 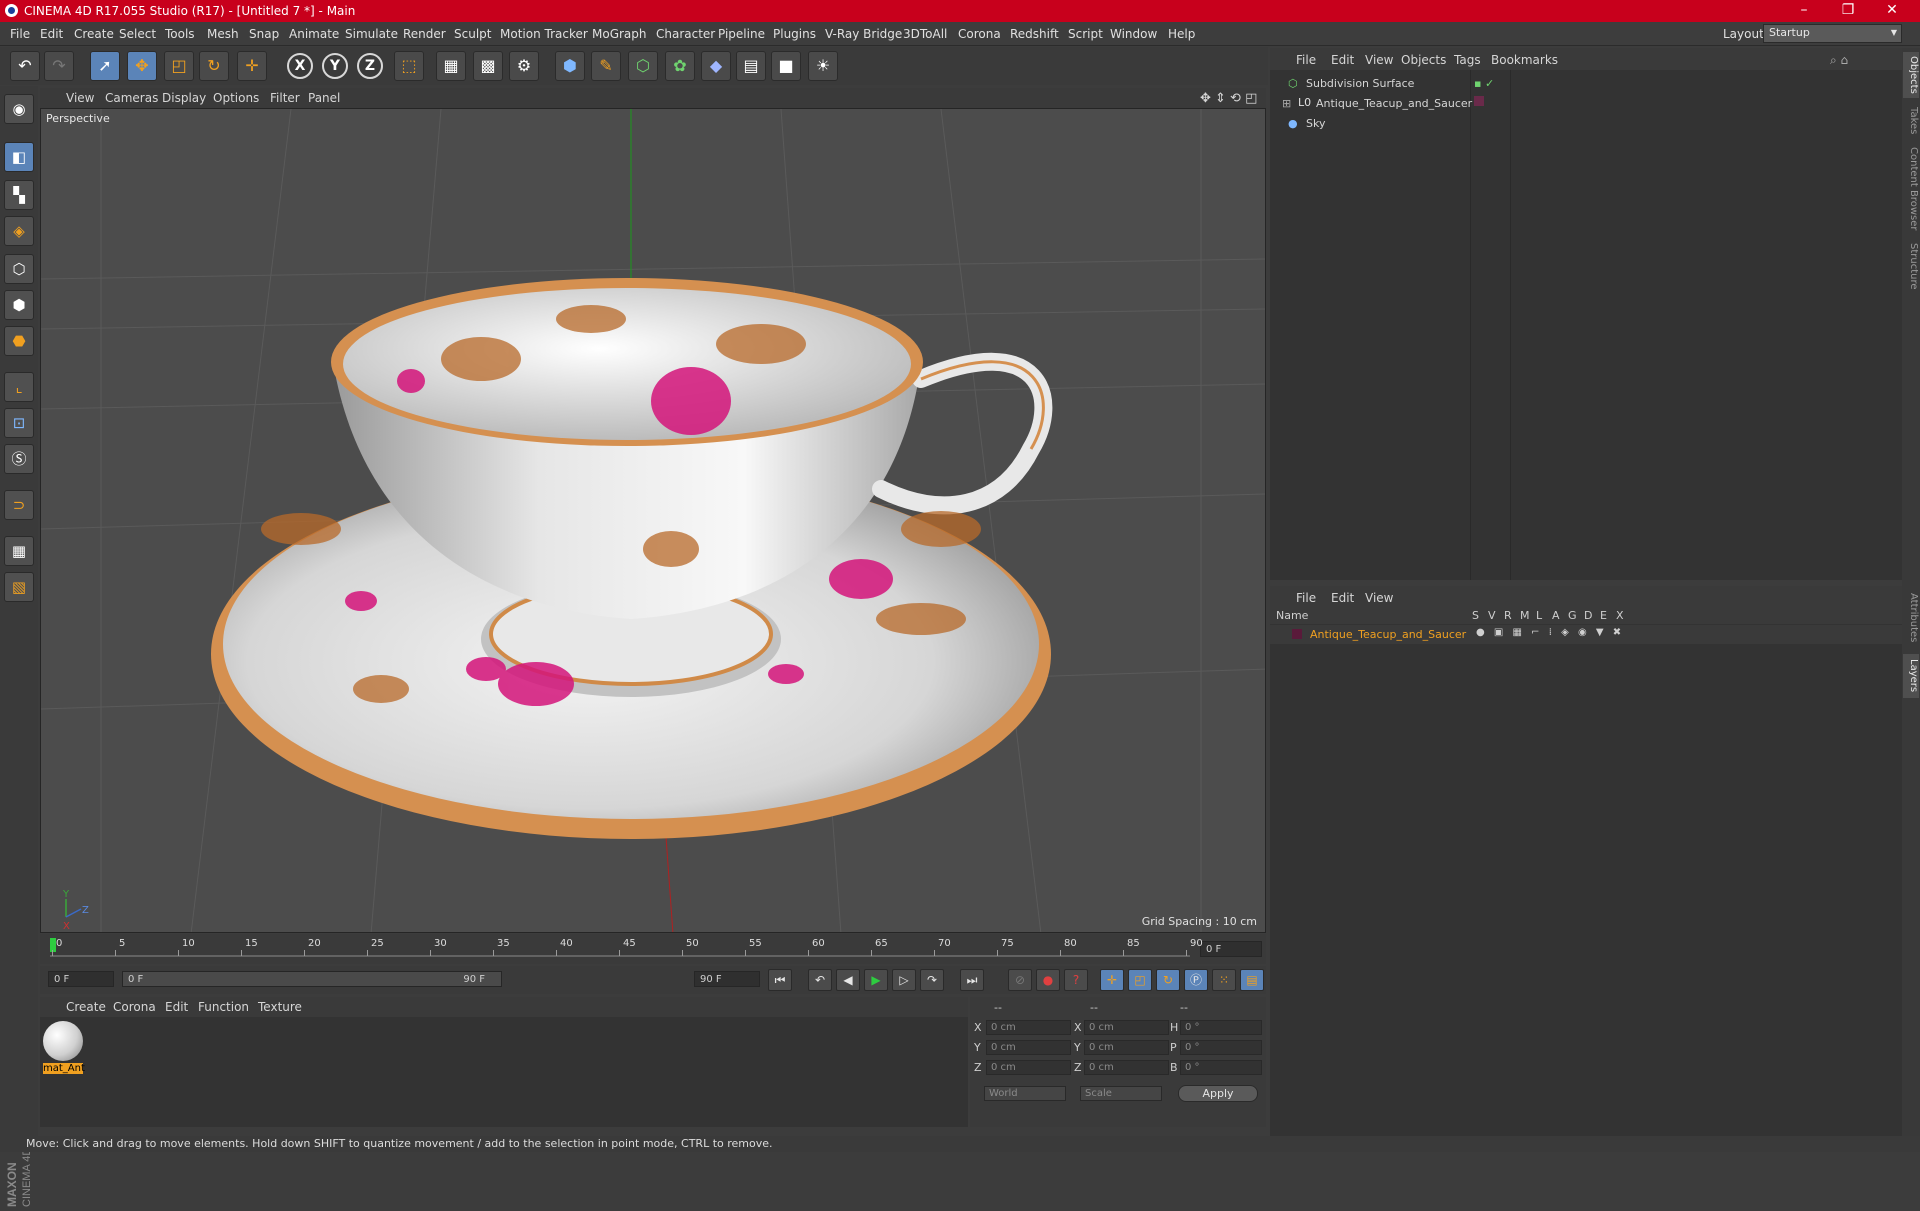 I want to click on viewport-menu-filter: Filter, so click(x=285, y=98).